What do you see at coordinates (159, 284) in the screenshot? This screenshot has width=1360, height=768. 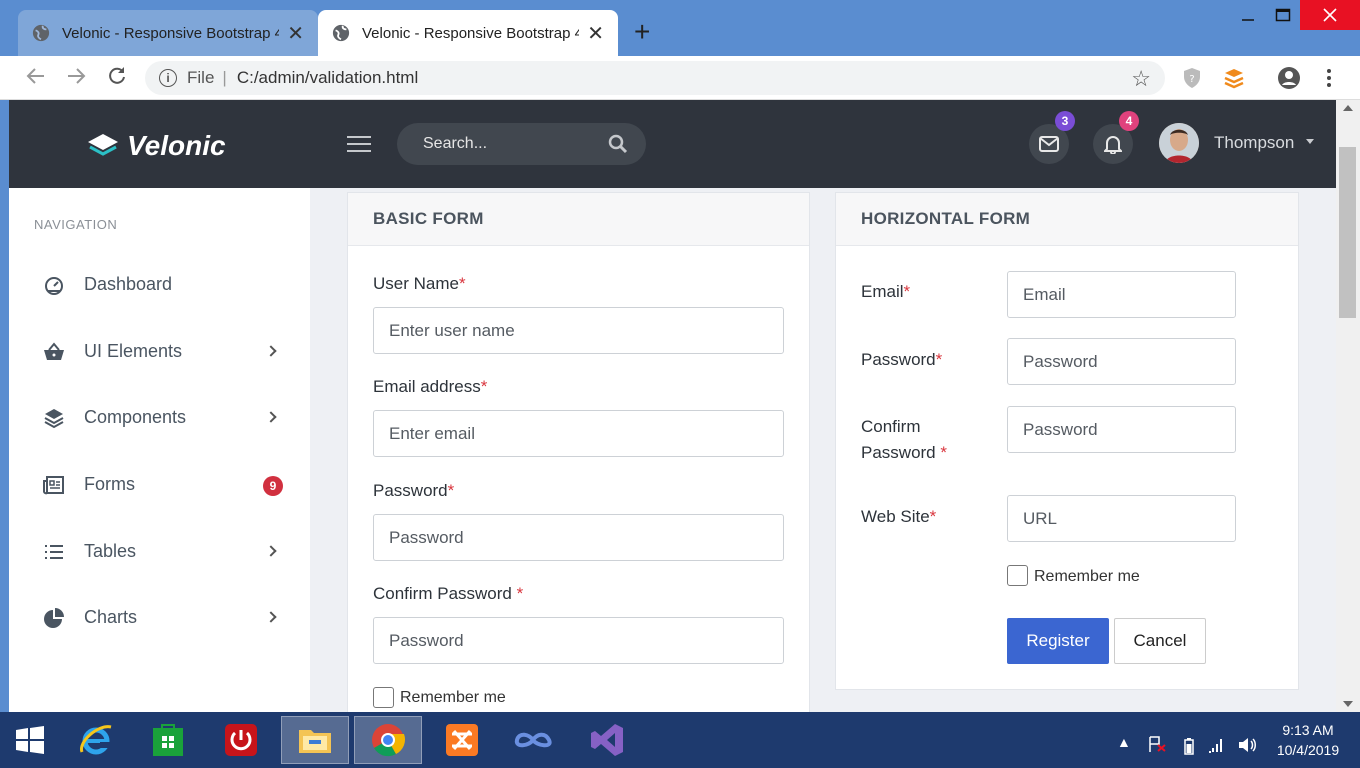 I see `sidebar-item-dashboard: Dashboard` at bounding box center [159, 284].